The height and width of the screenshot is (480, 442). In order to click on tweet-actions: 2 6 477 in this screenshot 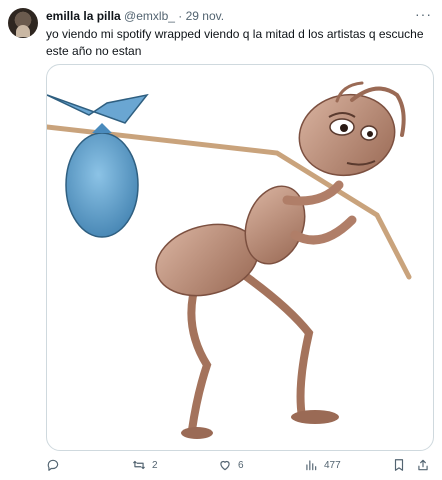, I will do `click(239, 467)`.